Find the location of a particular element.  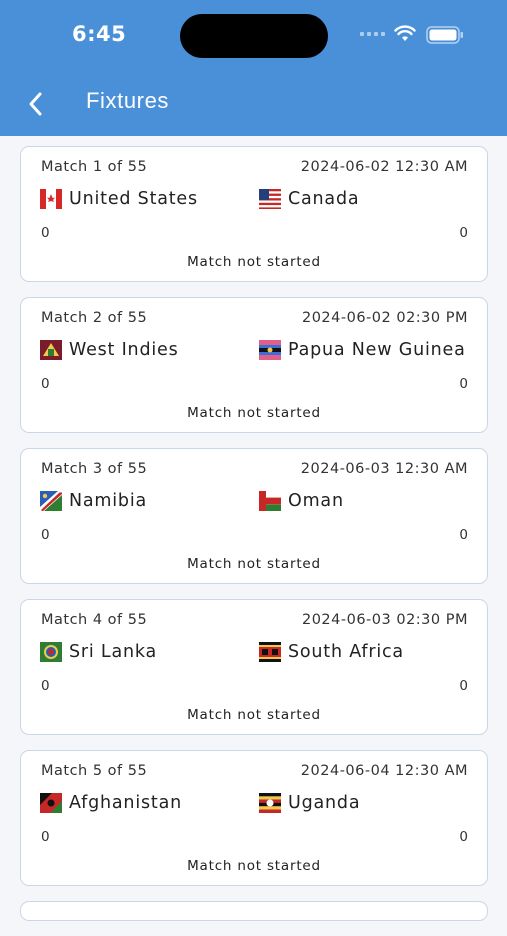

team-home: Sri Lanka is located at coordinates (98, 652).